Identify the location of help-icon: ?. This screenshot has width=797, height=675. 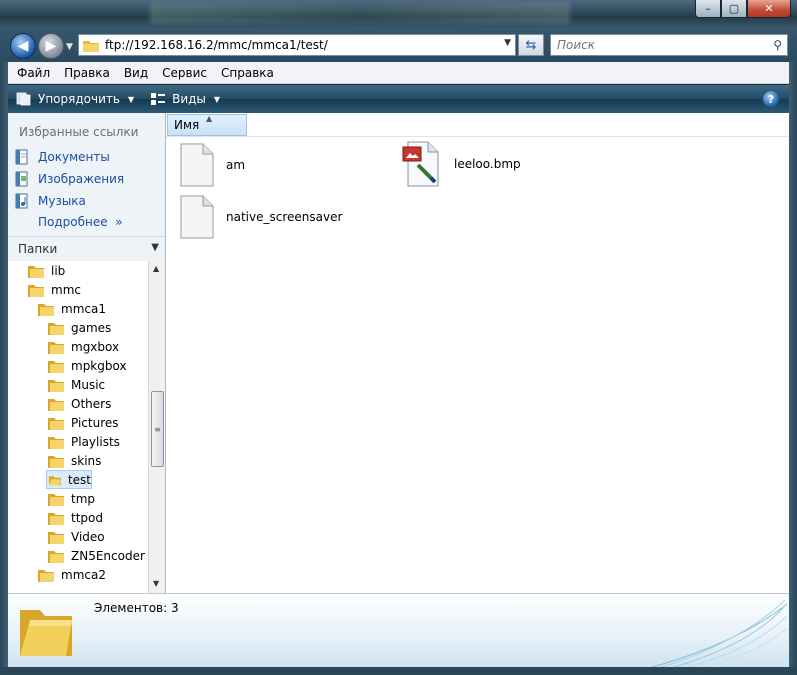
(771, 99).